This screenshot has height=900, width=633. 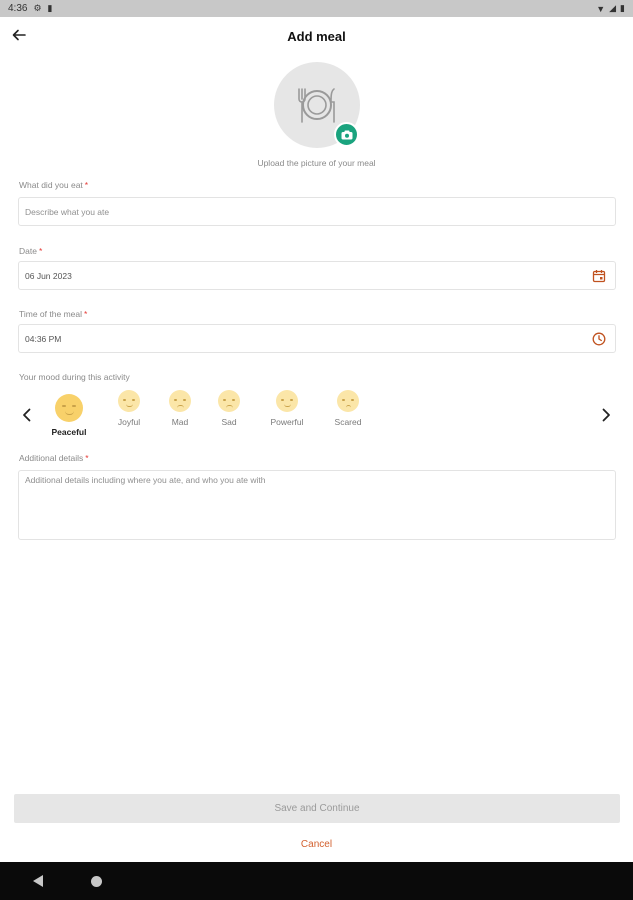 I want to click on date-label-text: Date, so click(x=28, y=251).